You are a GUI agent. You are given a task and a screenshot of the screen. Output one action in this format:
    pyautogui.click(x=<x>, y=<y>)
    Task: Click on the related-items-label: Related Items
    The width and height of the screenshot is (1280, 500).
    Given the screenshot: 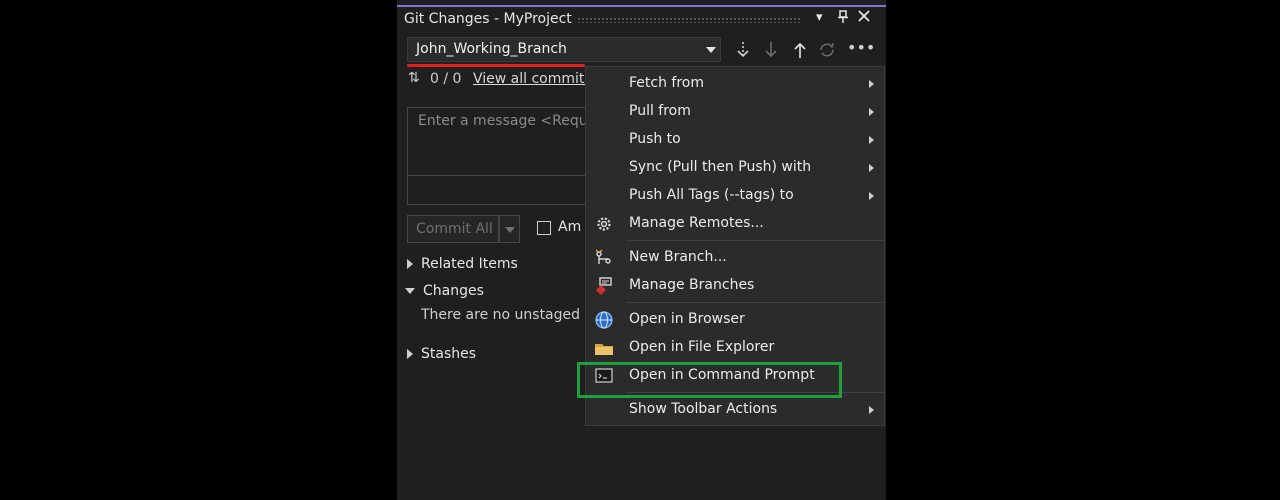 What is the action you would take?
    pyautogui.click(x=469, y=264)
    